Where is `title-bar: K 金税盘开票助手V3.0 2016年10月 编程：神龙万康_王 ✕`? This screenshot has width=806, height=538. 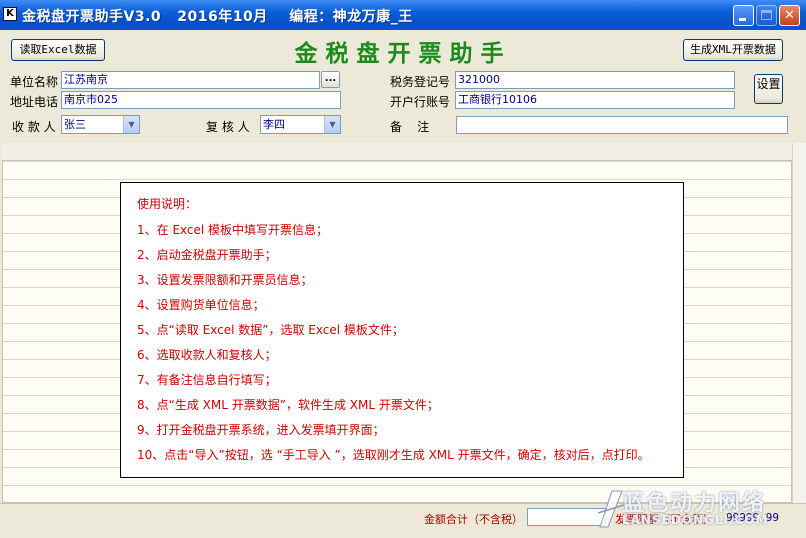 title-bar: K 金税盘开票助手V3.0 2016年10月 编程：神龙万康_王 ✕ is located at coordinates (403, 15).